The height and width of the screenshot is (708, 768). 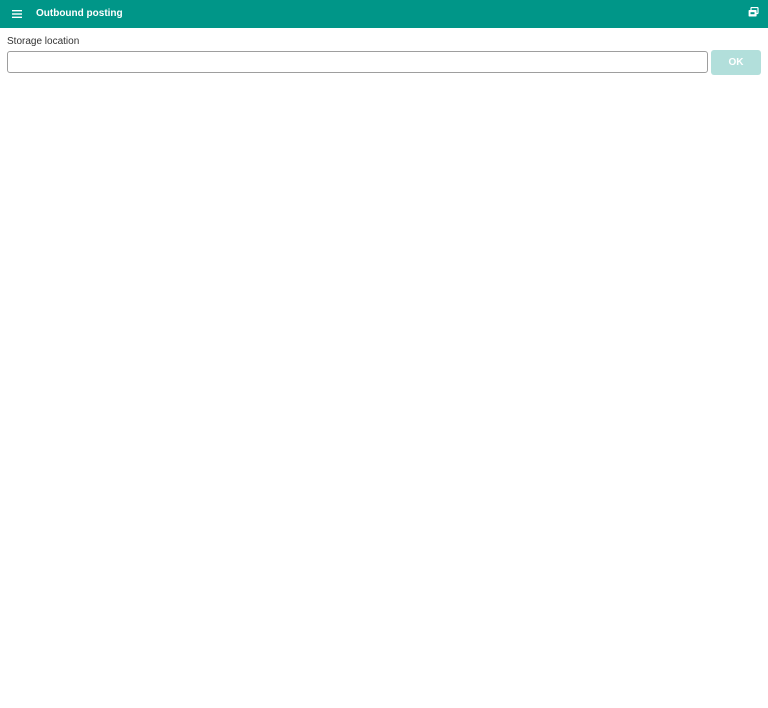 What do you see at coordinates (736, 62) in the screenshot?
I see `ok-button: OK` at bounding box center [736, 62].